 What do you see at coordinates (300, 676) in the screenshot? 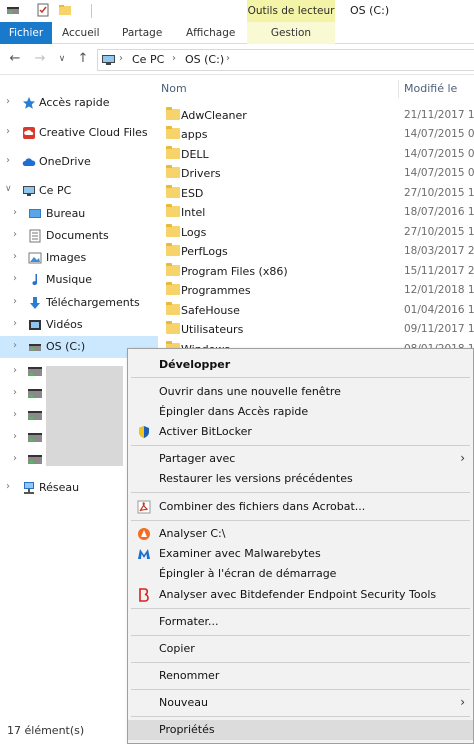
I see `menu-item-rename: Renommer` at bounding box center [300, 676].